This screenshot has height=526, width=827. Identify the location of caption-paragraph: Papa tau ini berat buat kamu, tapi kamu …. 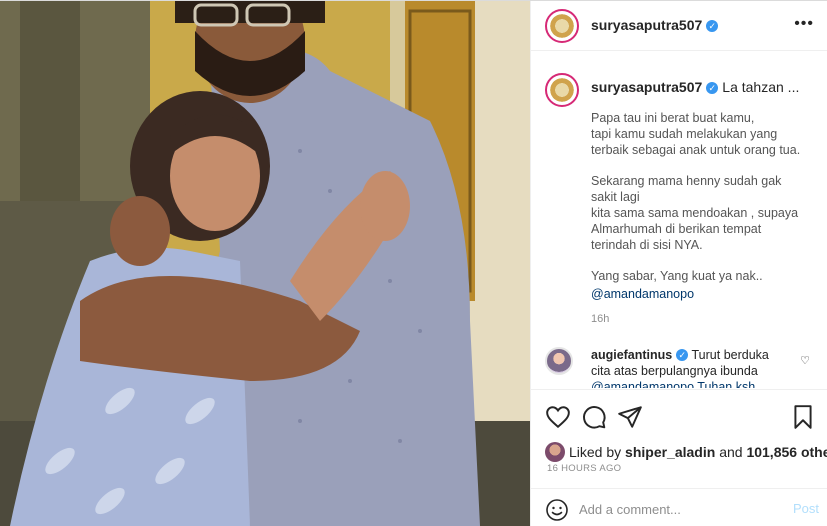
(696, 134).